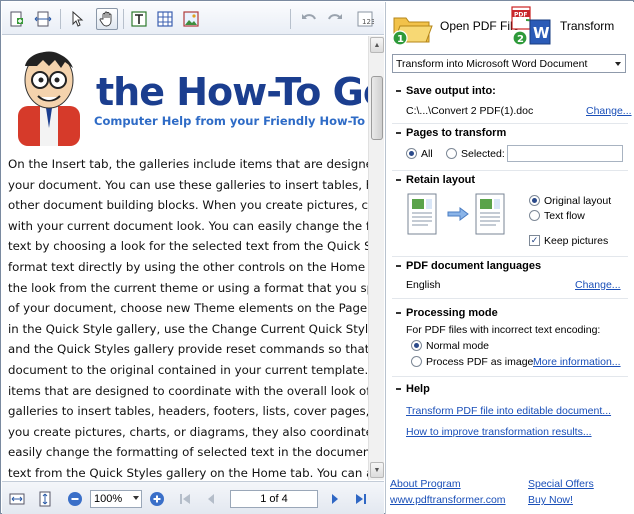  Describe the element at coordinates (561, 484) in the screenshot. I see `special-offers-link: Special Offers` at that location.